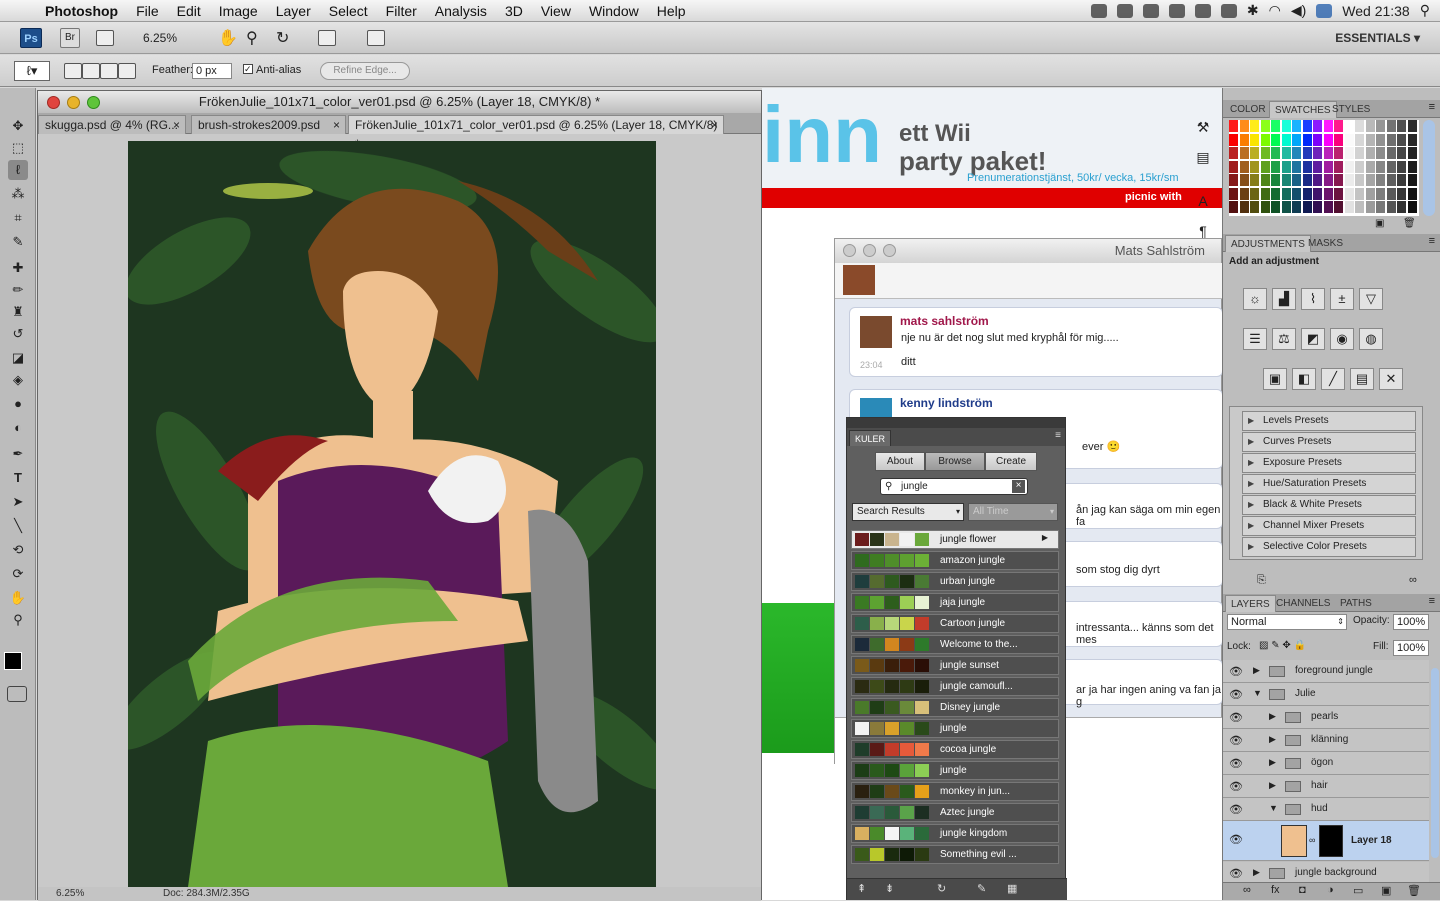 This screenshot has width=1440, height=901. I want to click on close-icon, so click(849, 250).